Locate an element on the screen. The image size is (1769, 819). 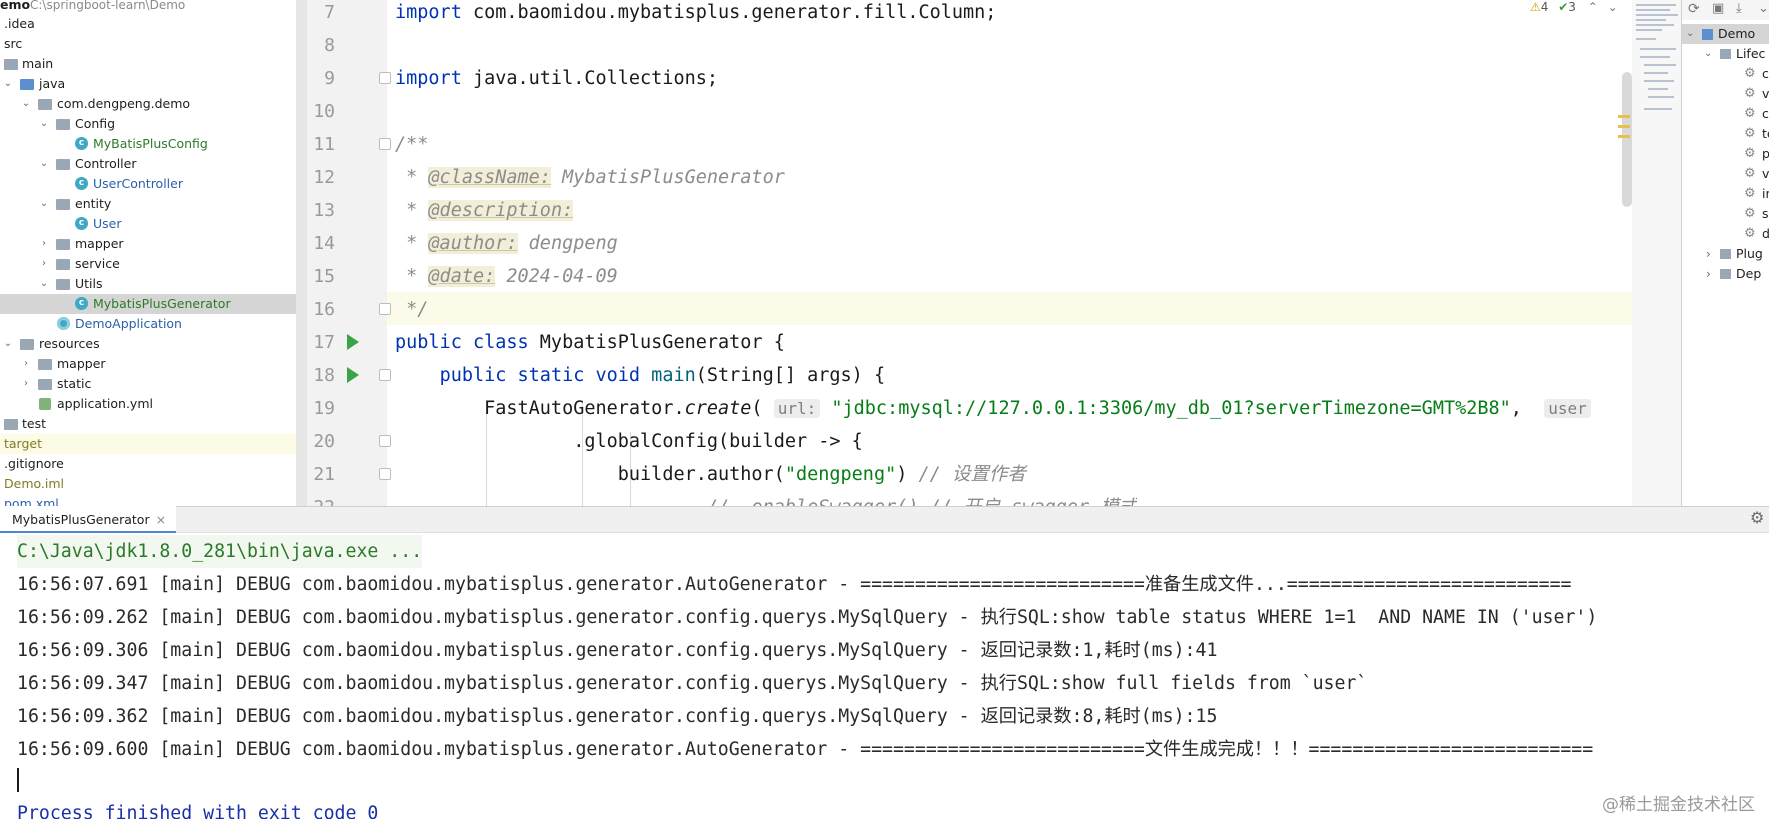
line-number: 11 is located at coordinates (324, 144).